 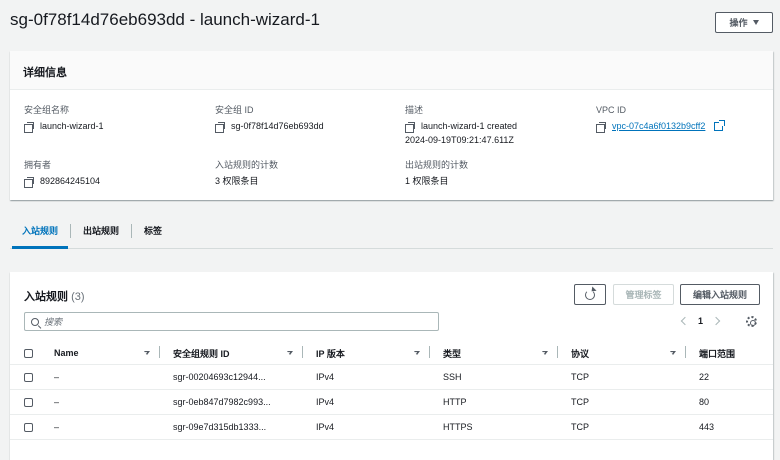 What do you see at coordinates (500, 377) in the screenshot?
I see `cell-type: SSH` at bounding box center [500, 377].